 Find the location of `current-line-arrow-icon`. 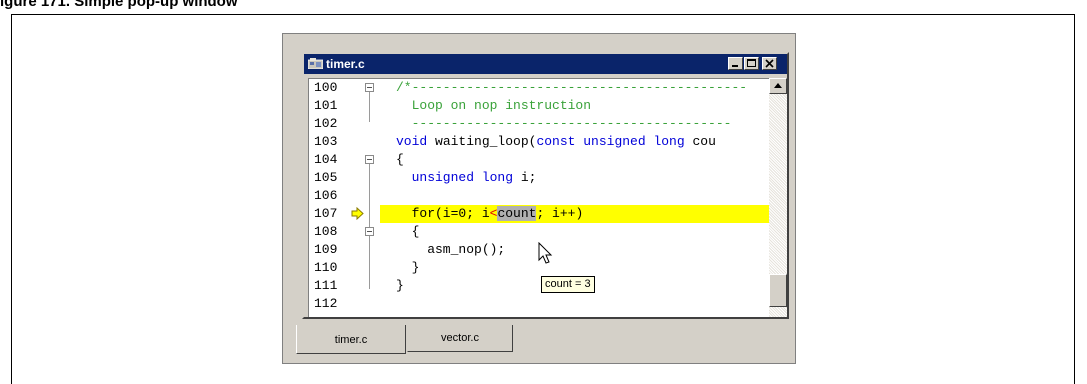

current-line-arrow-icon is located at coordinates (357, 213).